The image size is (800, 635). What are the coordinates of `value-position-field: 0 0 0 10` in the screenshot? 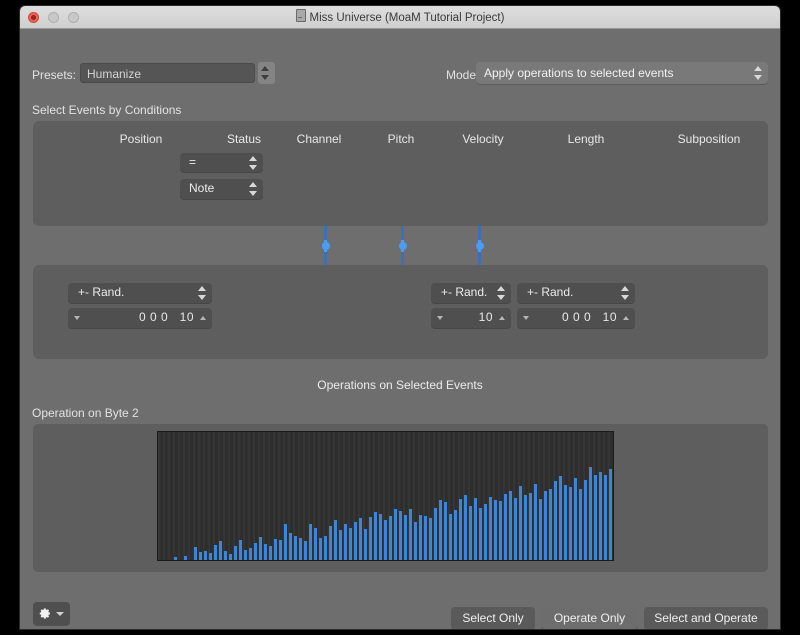 It's located at (140, 318).